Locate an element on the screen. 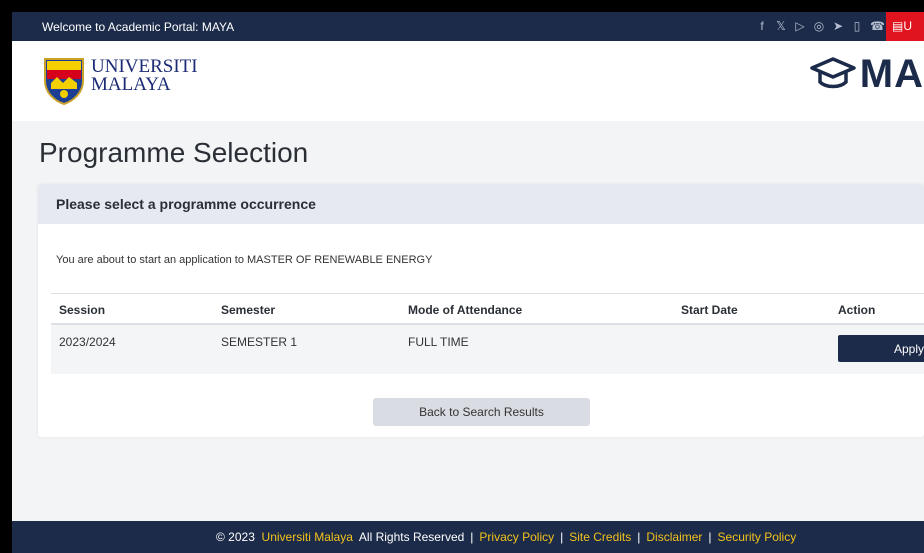 This screenshot has height=553, width=924. social-icons: f 𝕏 ▷ ◎ ➤ ▯ ☎ is located at coordinates (820, 26).